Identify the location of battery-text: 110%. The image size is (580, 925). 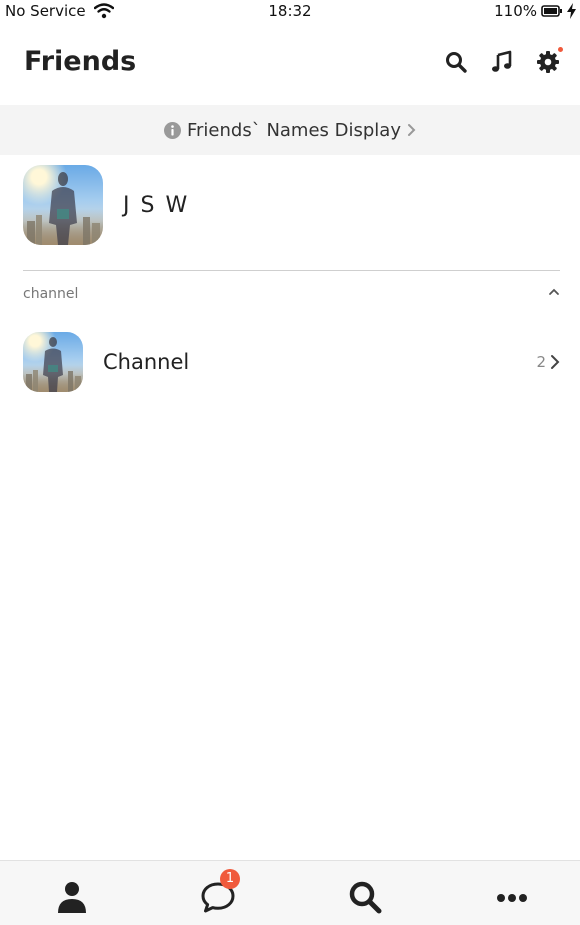
(515, 11).